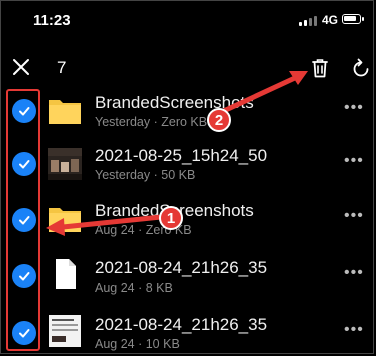 The image size is (376, 356). I want to click on signal-icon, so click(308, 20).